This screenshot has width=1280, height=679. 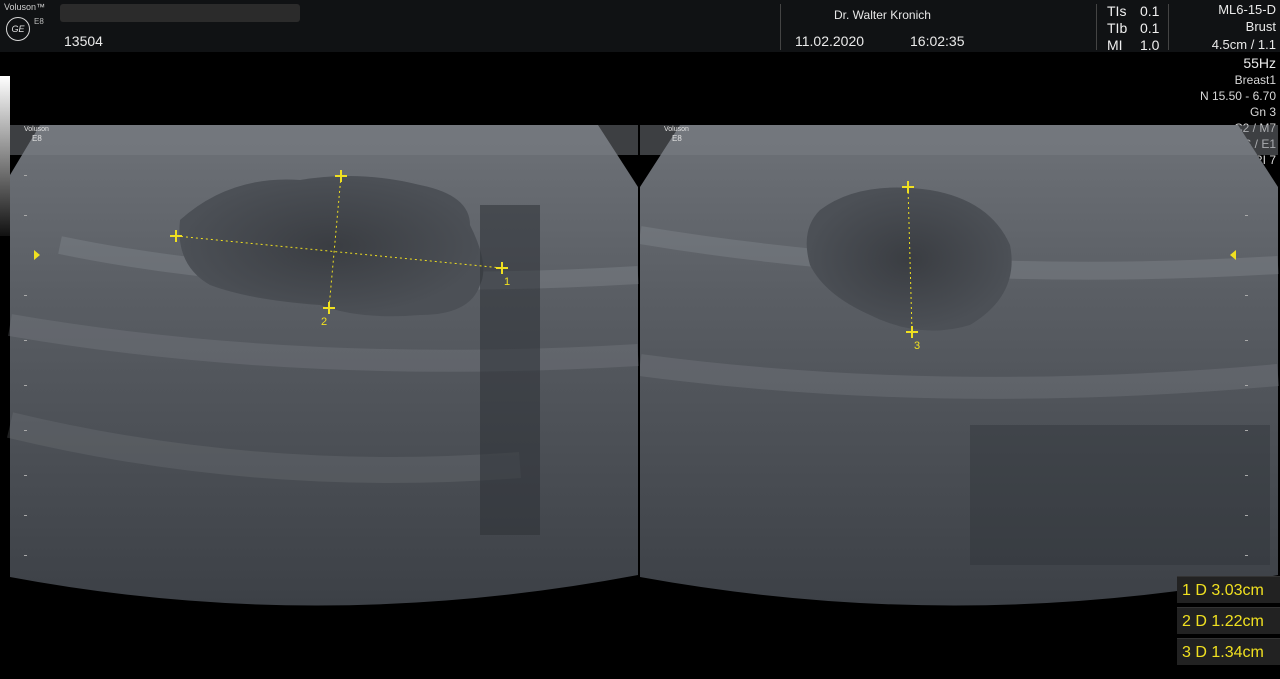 I want to click on frame-rate: 55Hz, so click(x=1259, y=63).